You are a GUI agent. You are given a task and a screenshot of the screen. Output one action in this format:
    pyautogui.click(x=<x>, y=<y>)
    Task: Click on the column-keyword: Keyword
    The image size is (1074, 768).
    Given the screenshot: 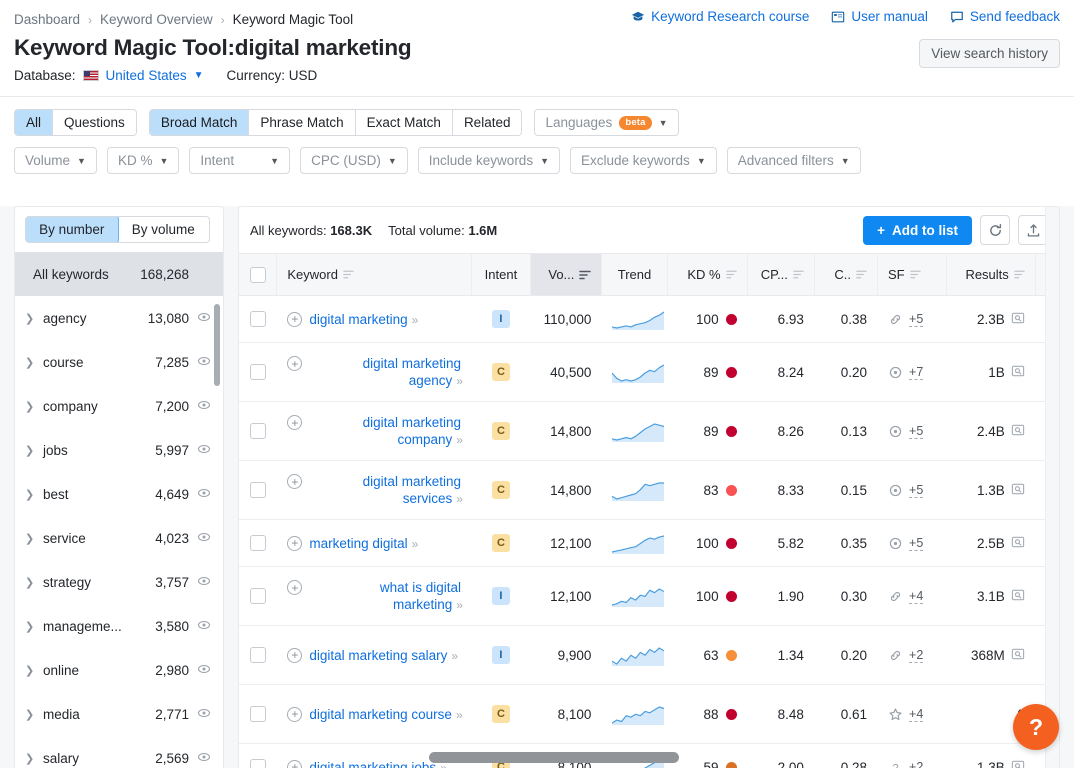 What is the action you would take?
    pyautogui.click(x=374, y=274)
    